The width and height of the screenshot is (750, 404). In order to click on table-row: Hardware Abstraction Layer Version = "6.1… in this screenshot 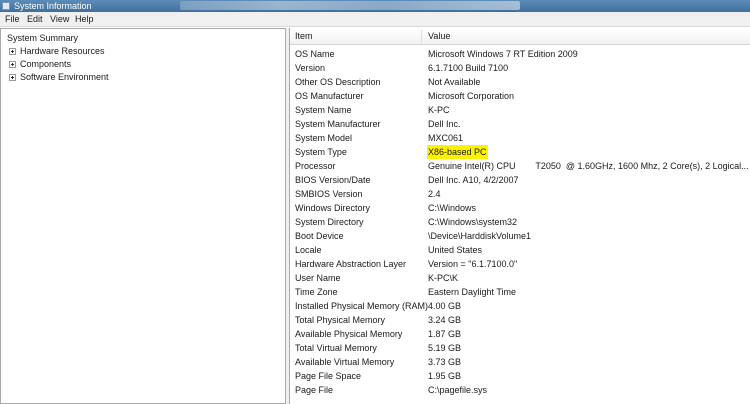, I will do `click(520, 264)`.